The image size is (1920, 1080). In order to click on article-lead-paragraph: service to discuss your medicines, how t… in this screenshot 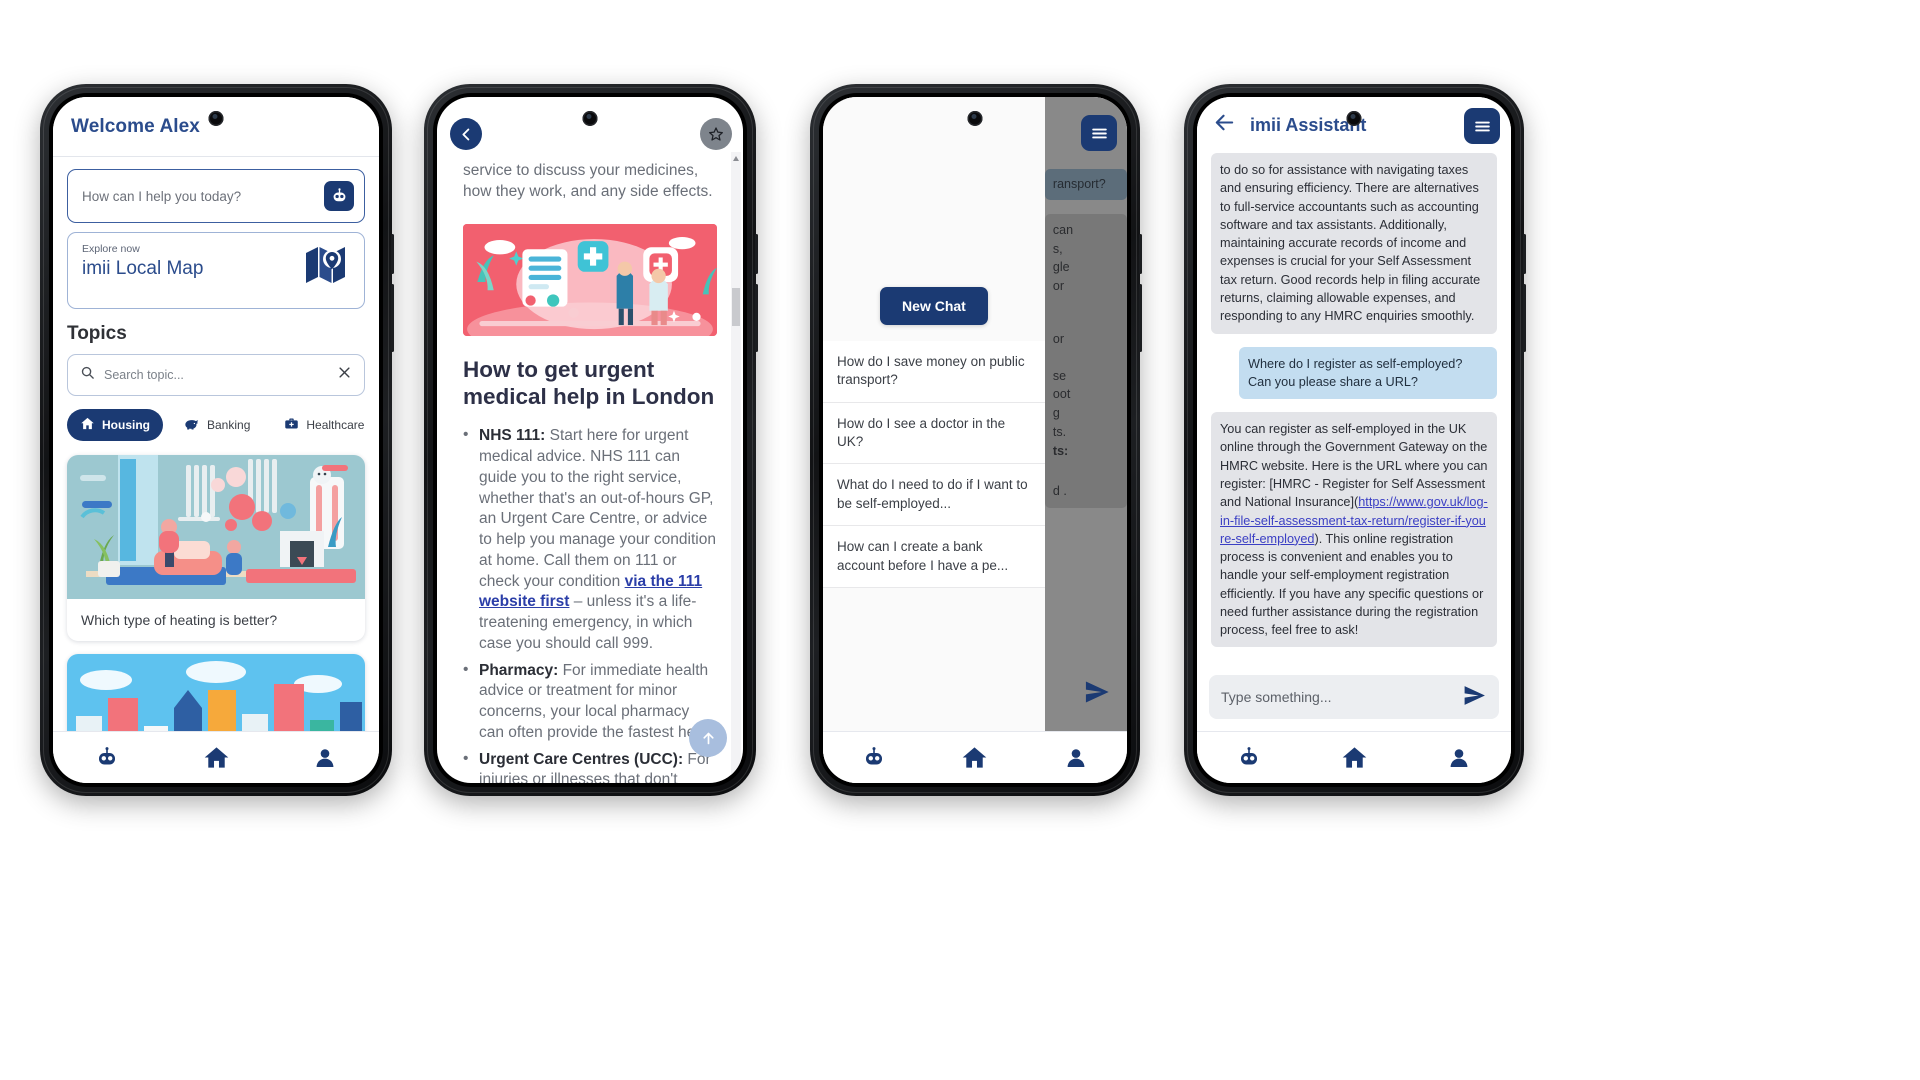, I will do `click(588, 181)`.